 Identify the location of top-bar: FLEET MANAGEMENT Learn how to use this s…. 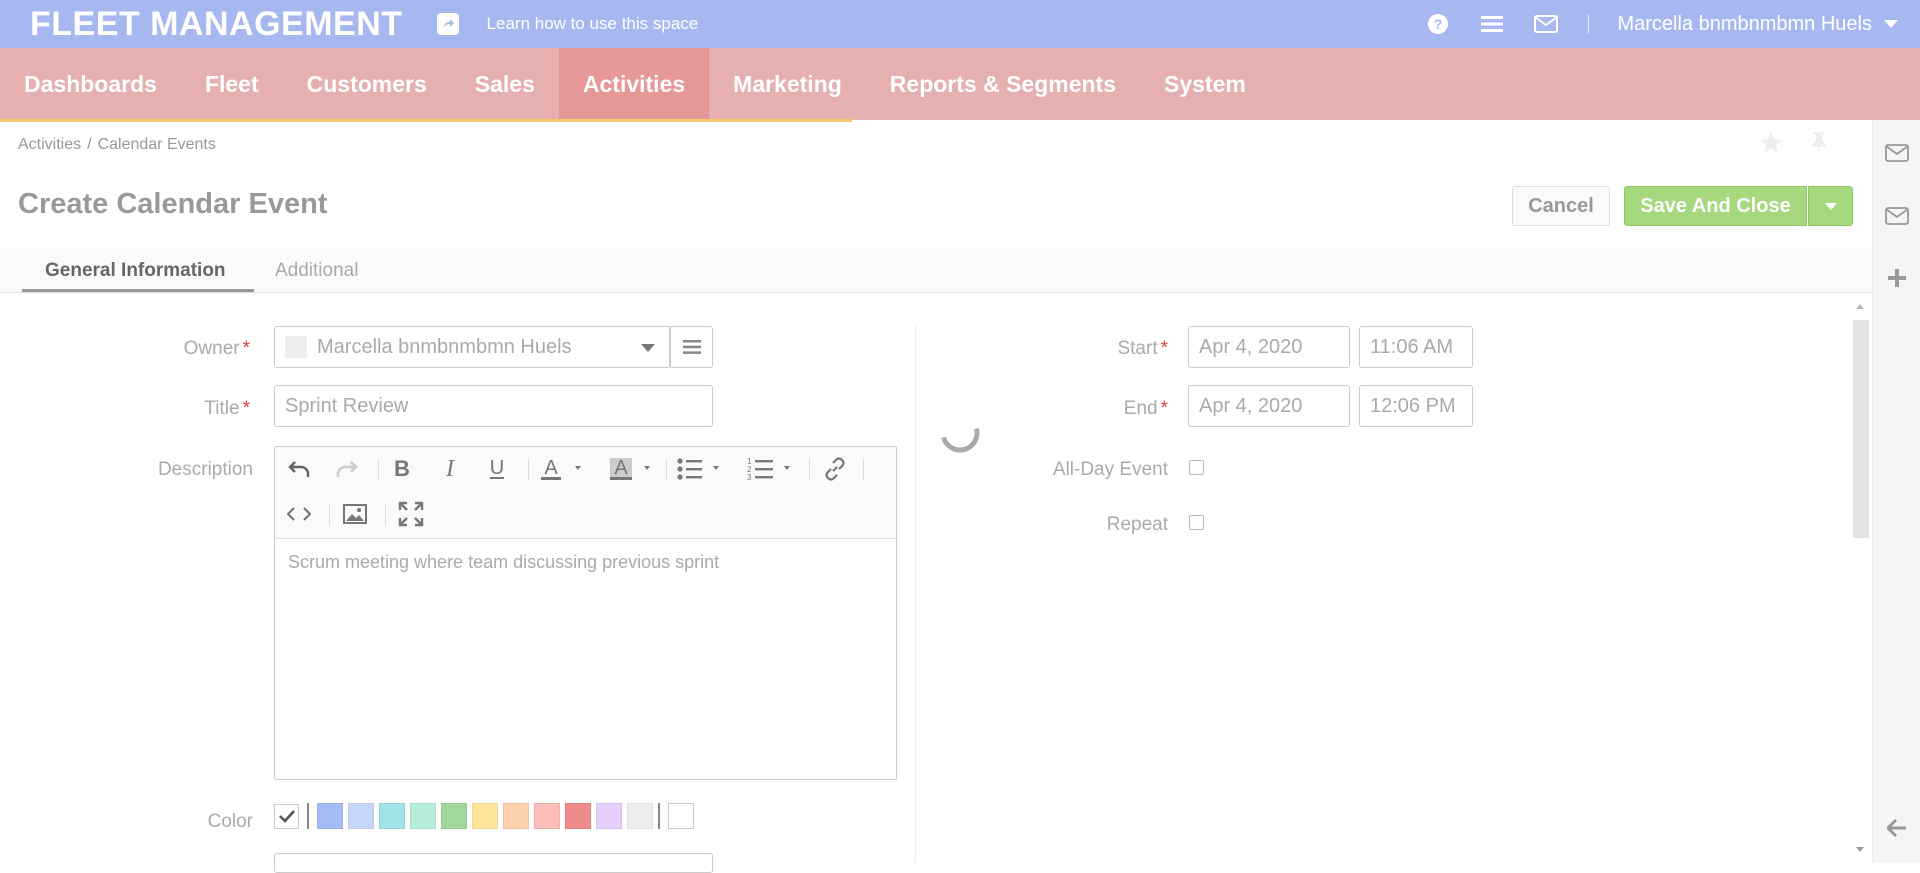
(960, 24).